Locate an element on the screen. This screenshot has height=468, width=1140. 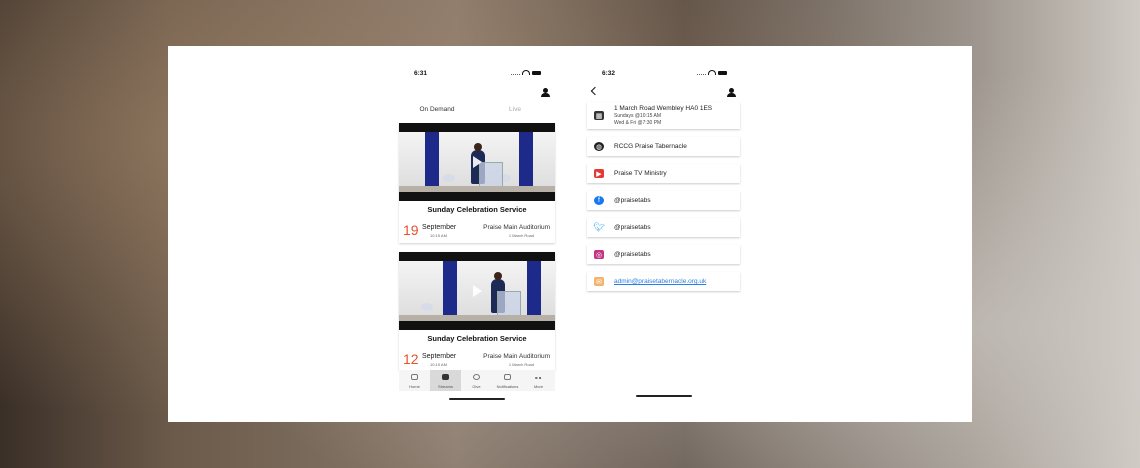
service-times-1: Sundays @10:15 AM is located at coordinates (638, 116).